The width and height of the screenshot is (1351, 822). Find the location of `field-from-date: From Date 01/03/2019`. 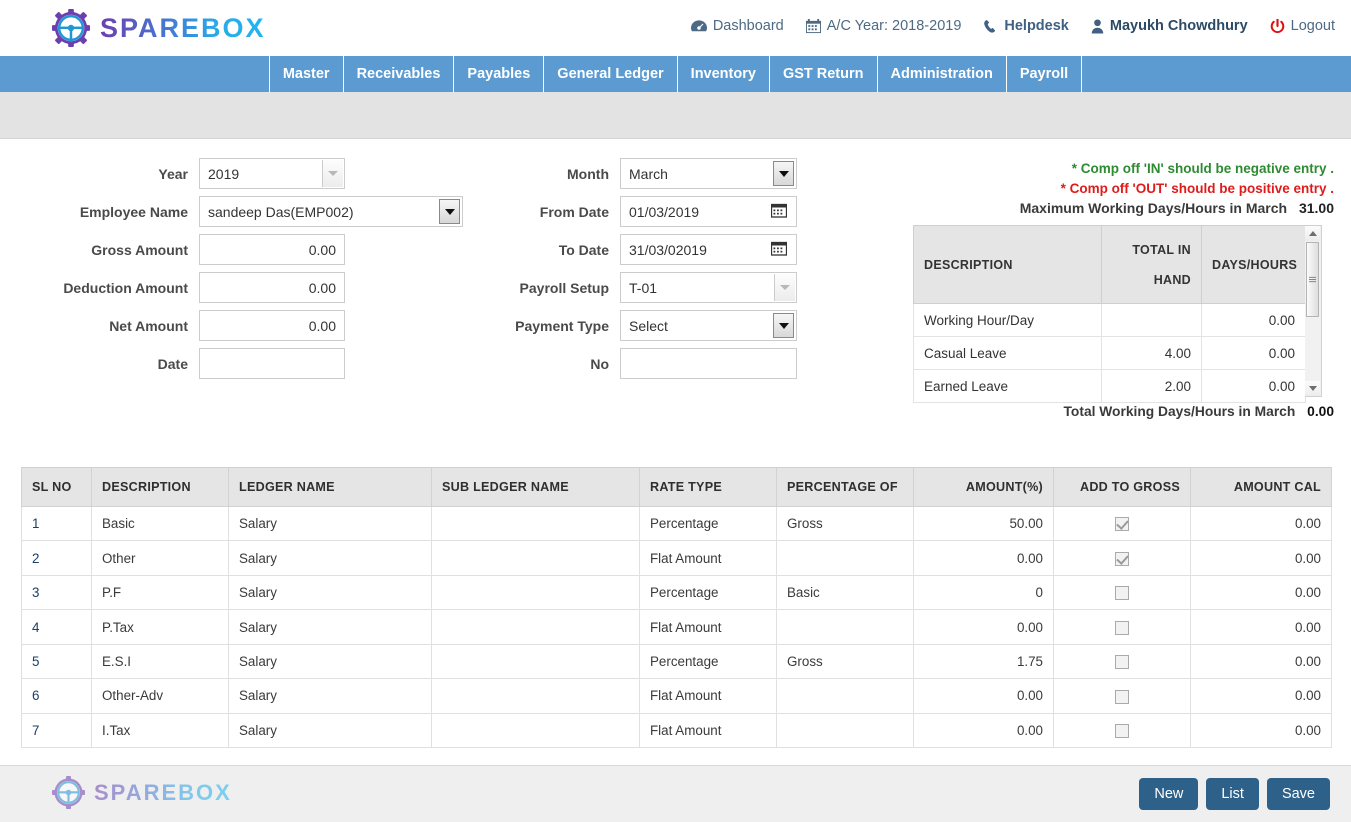

field-from-date: From Date 01/03/2019 is located at coordinates (648, 211).